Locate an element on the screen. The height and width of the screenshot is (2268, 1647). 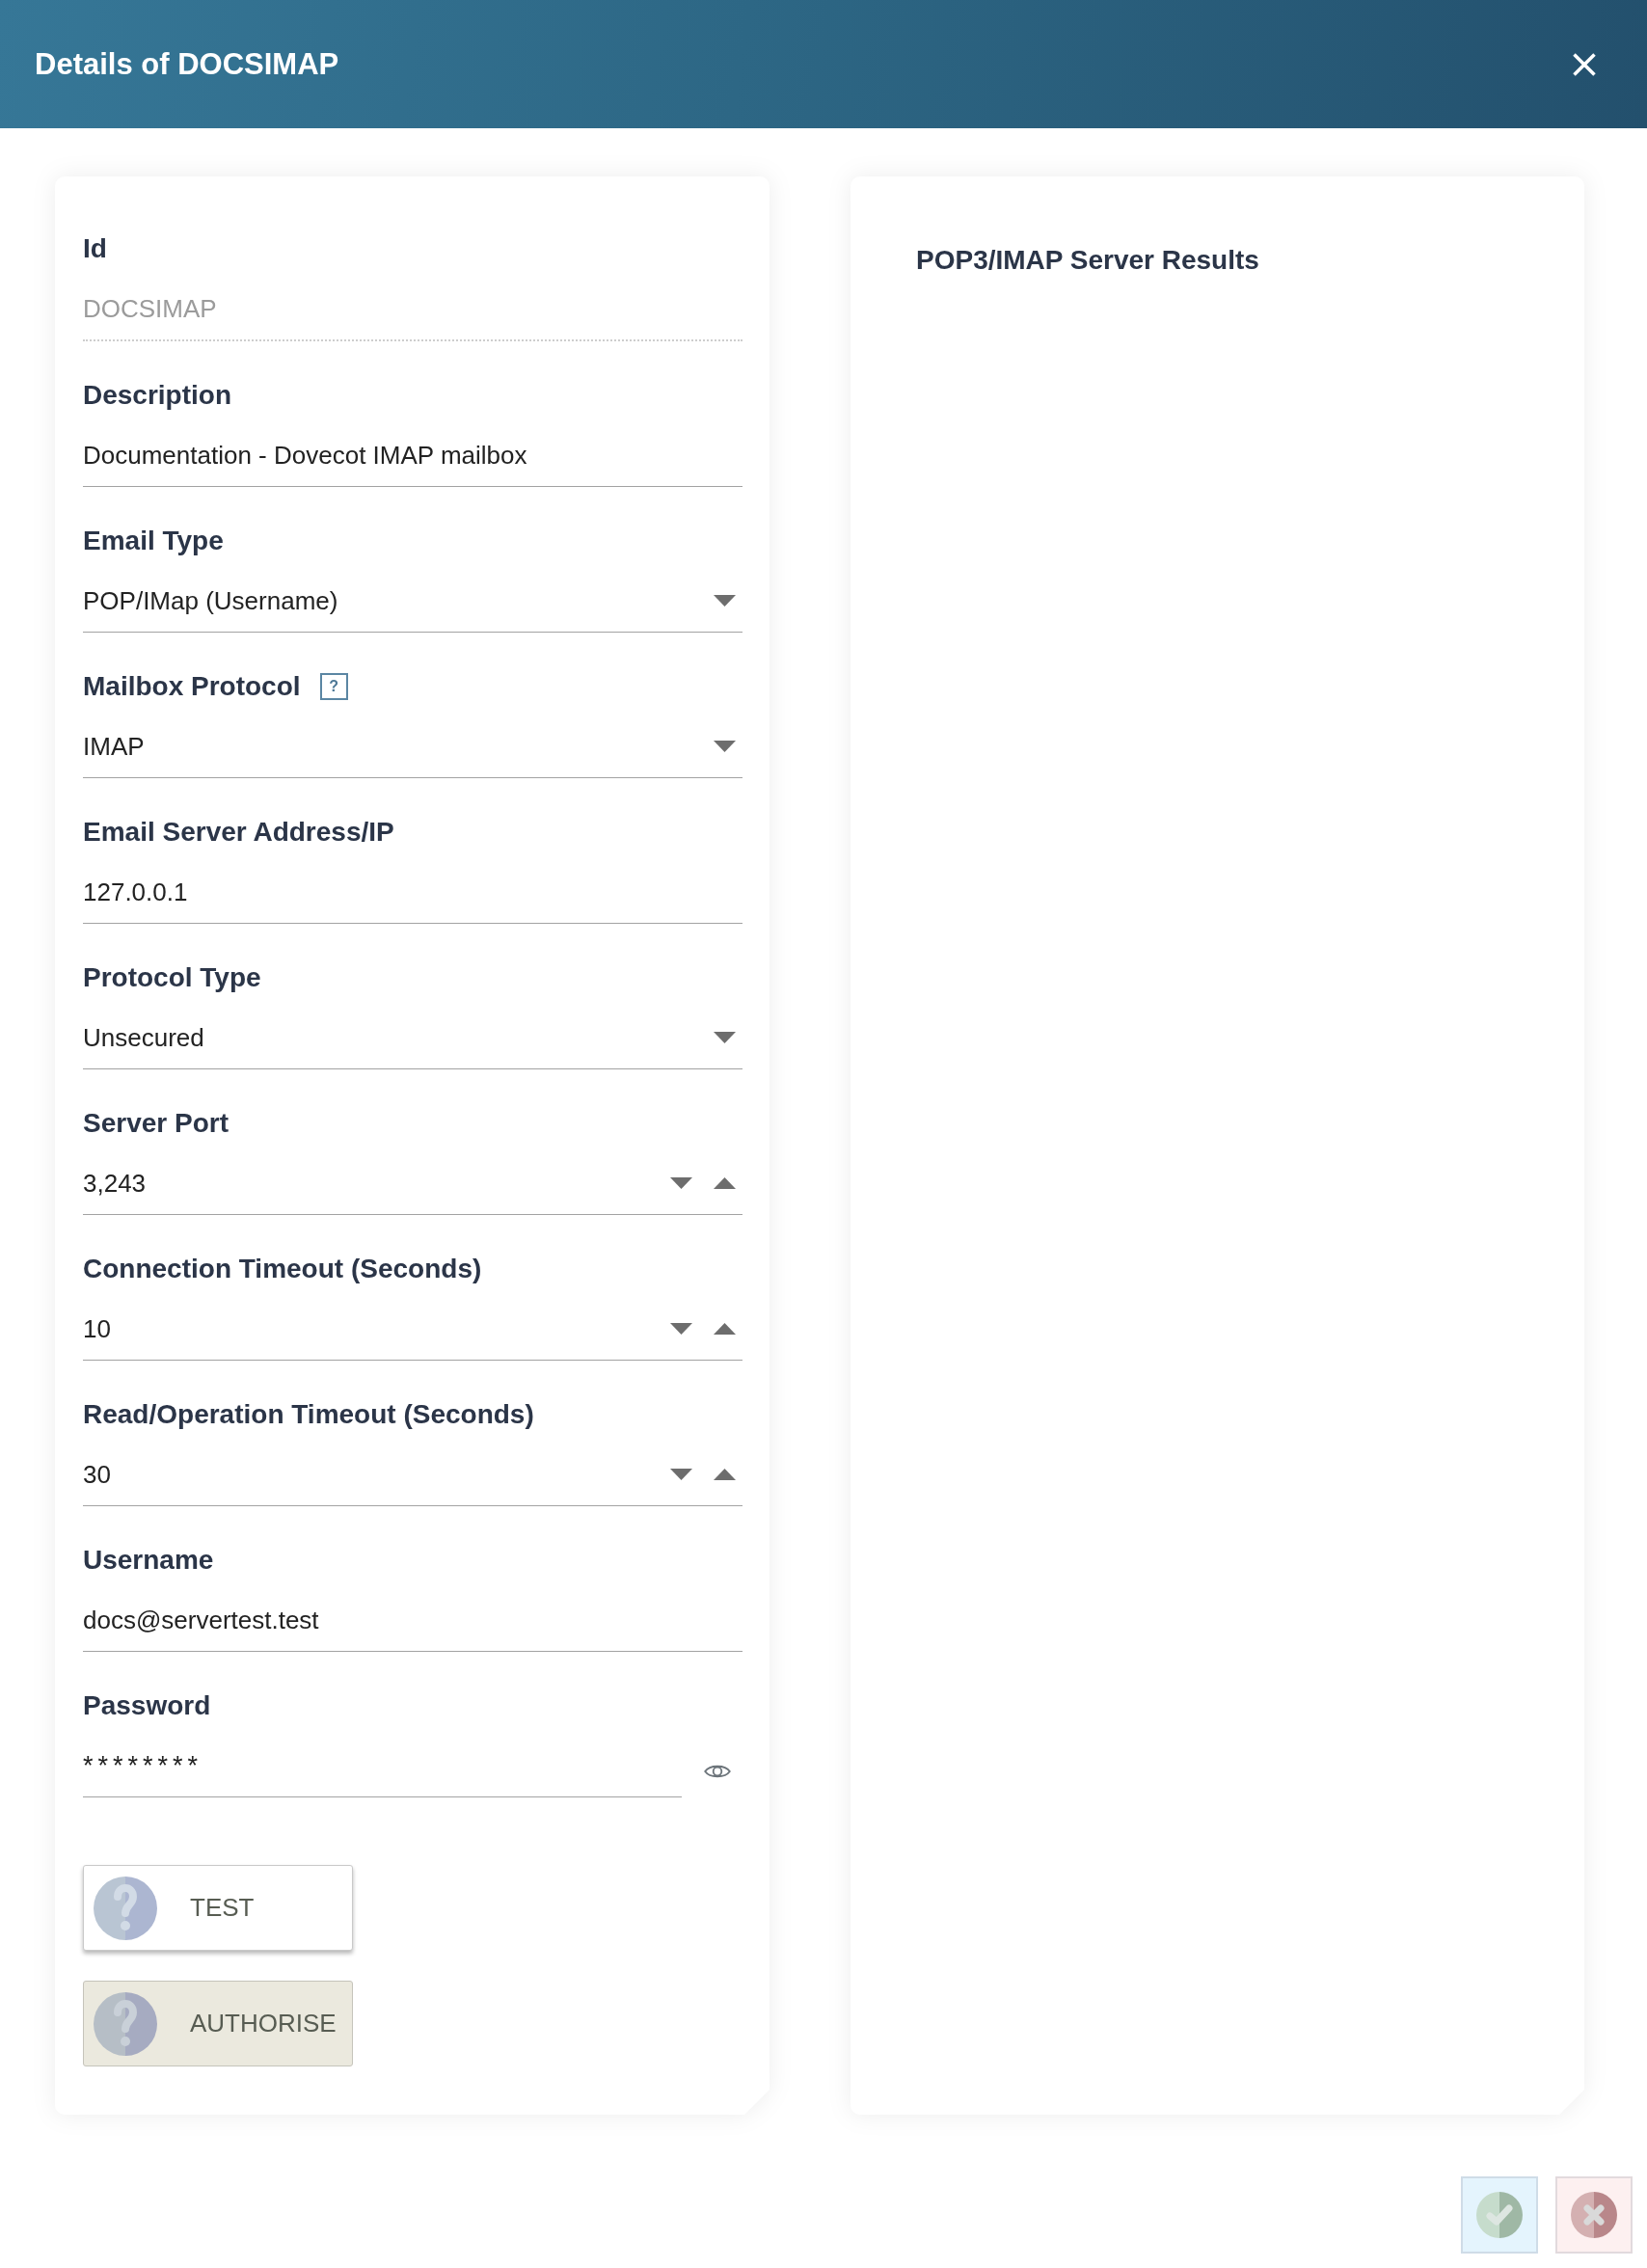
text-field: docs@servertest.test is located at coordinates (412, 1625).